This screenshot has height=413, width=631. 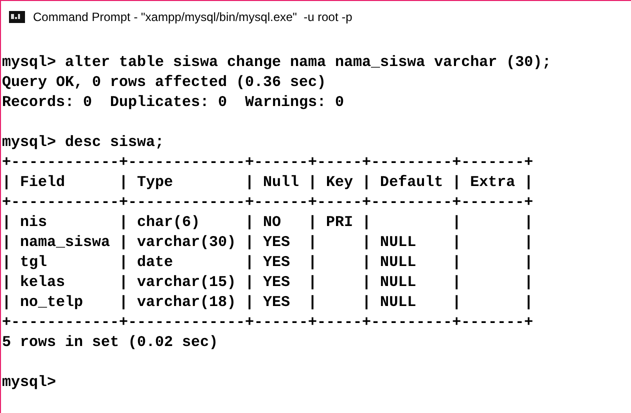 I want to click on window-title: Command Prompt - "xampp/mysql/bin/mysql.exe" -u root -p, so click(x=192, y=17).